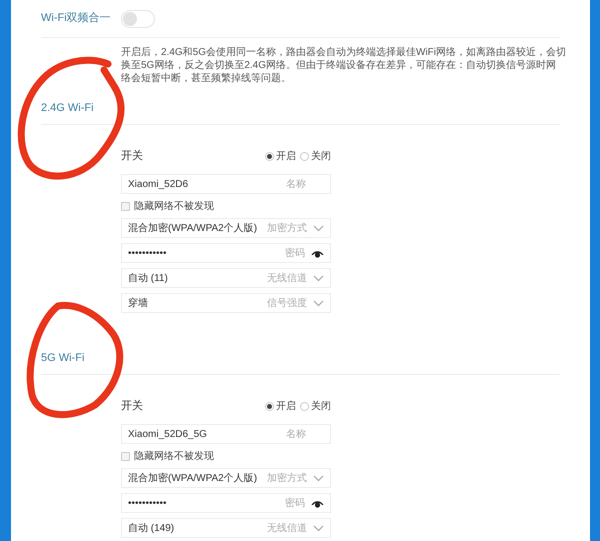 This screenshot has height=541, width=600. I want to click on dropdown-field: 自动 (11) 无线信道, so click(226, 278).